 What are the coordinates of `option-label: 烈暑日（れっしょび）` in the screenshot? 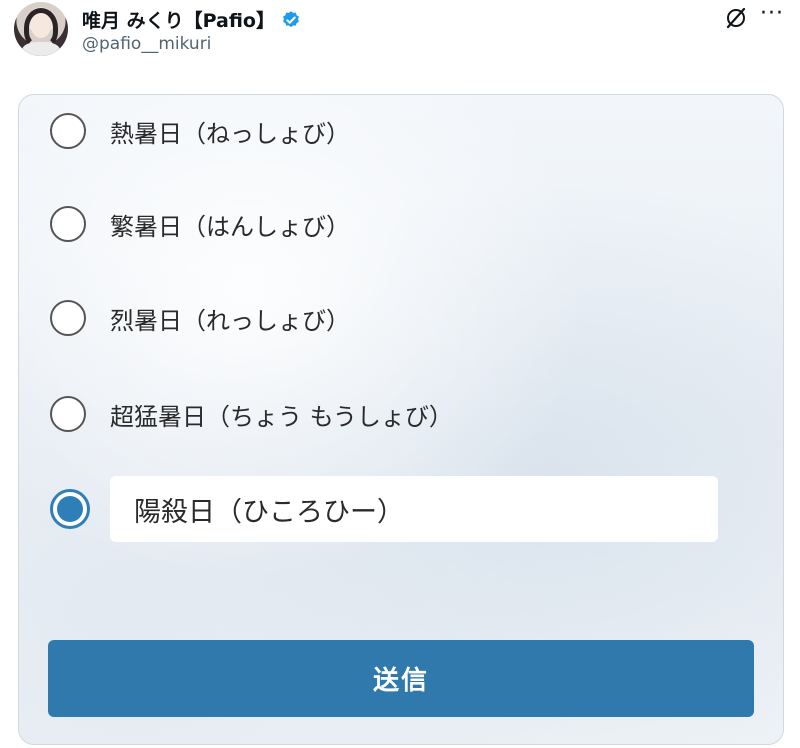 It's located at (230, 320).